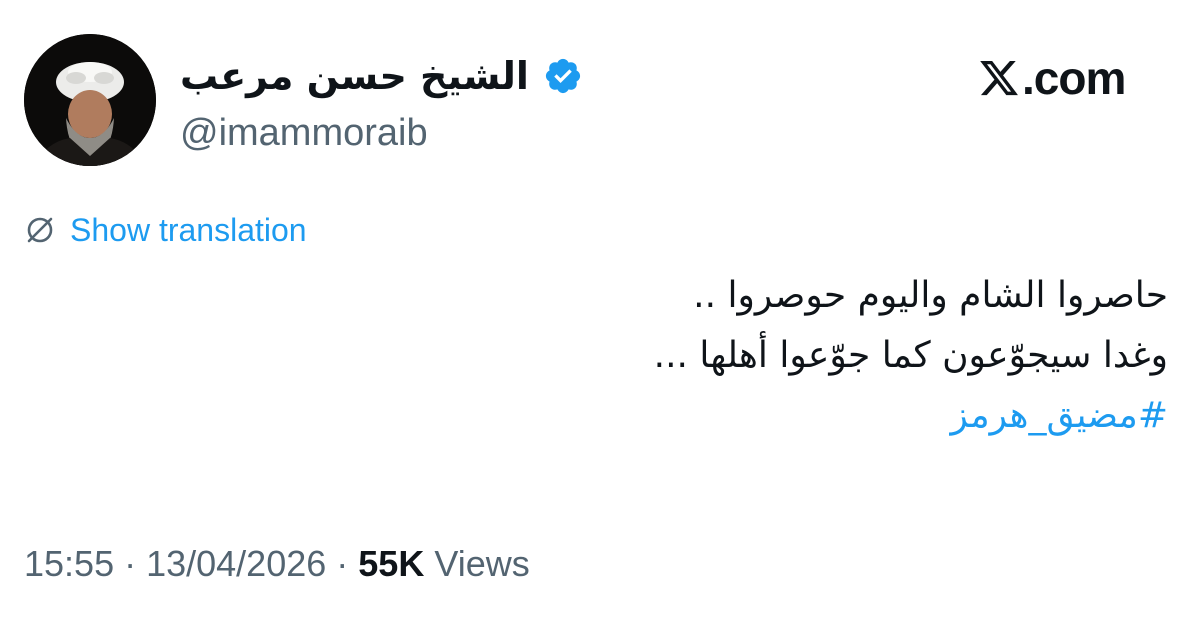 Image resolution: width=1200 pixels, height=619 pixels. I want to click on avatar-photo, so click(90, 100).